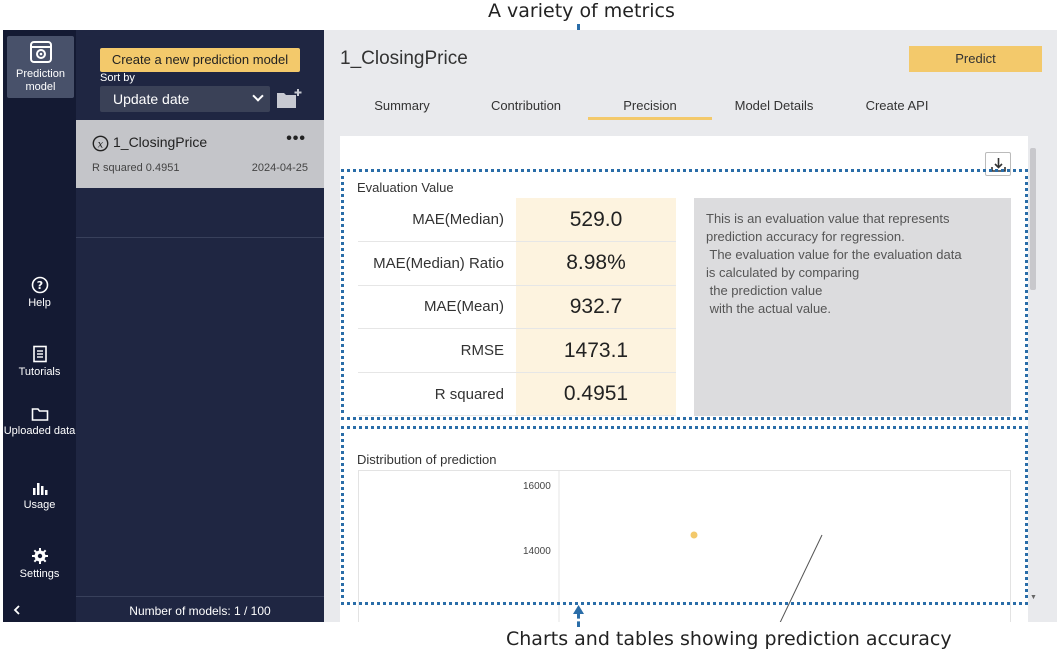  I want to click on rail-item-help: ? Help, so click(39, 293).